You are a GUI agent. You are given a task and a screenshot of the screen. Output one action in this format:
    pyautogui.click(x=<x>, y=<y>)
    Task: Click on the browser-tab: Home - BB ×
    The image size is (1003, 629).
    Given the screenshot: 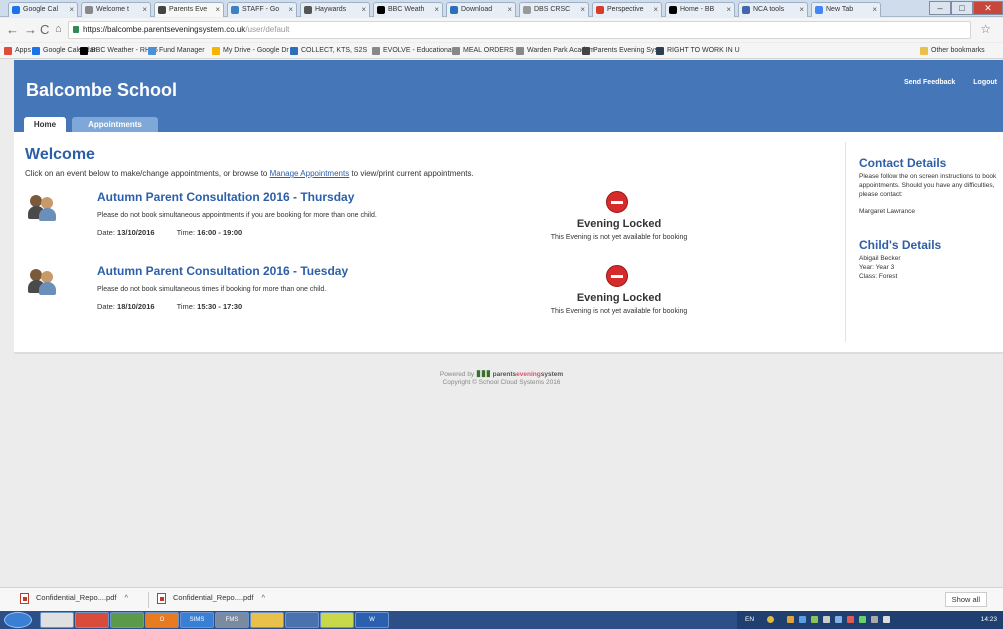 What is the action you would take?
    pyautogui.click(x=700, y=9)
    